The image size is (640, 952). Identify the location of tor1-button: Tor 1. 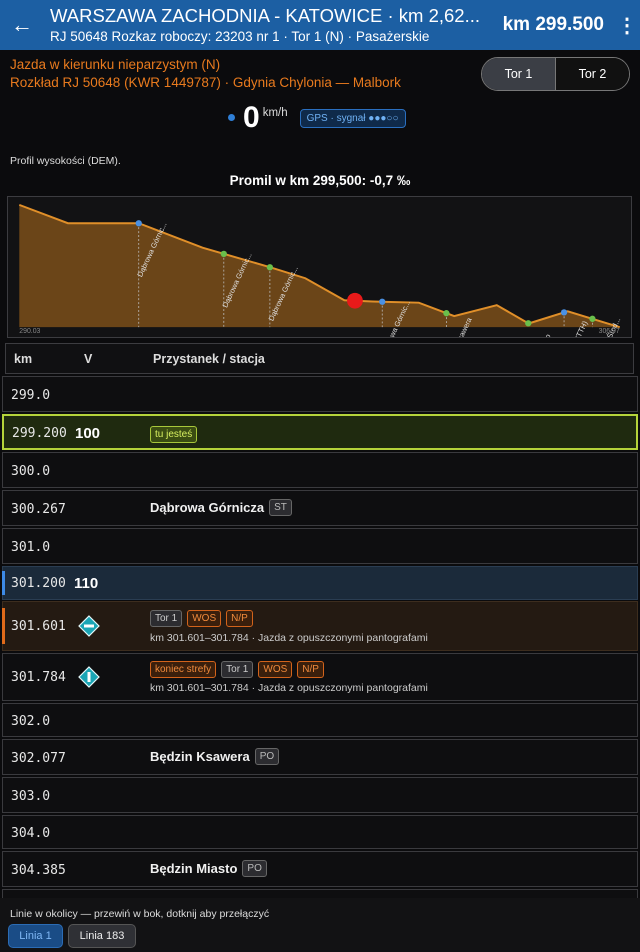
(519, 74).